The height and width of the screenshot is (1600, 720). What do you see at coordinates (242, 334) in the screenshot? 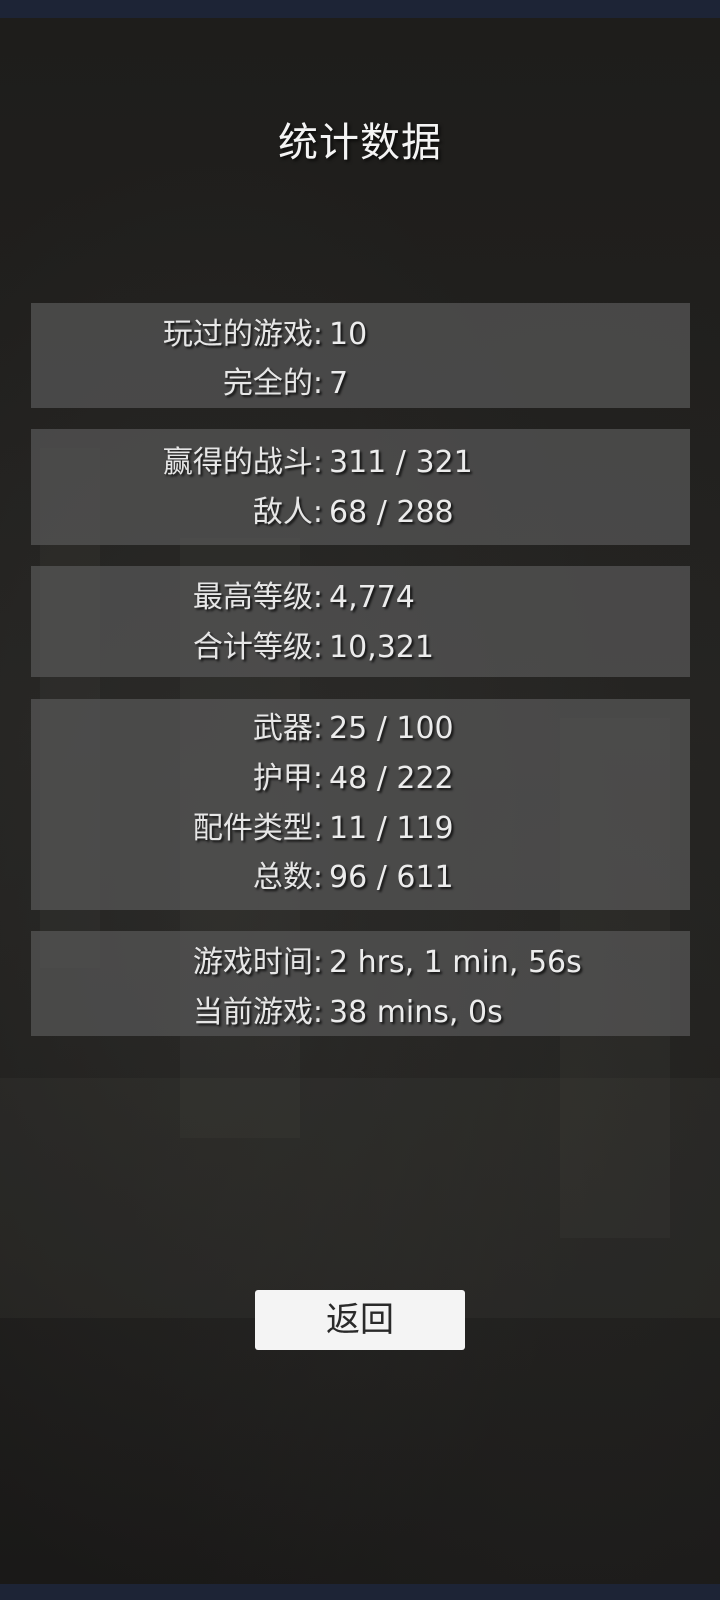
I see `stat-label: 玩过的游戏:` at bounding box center [242, 334].